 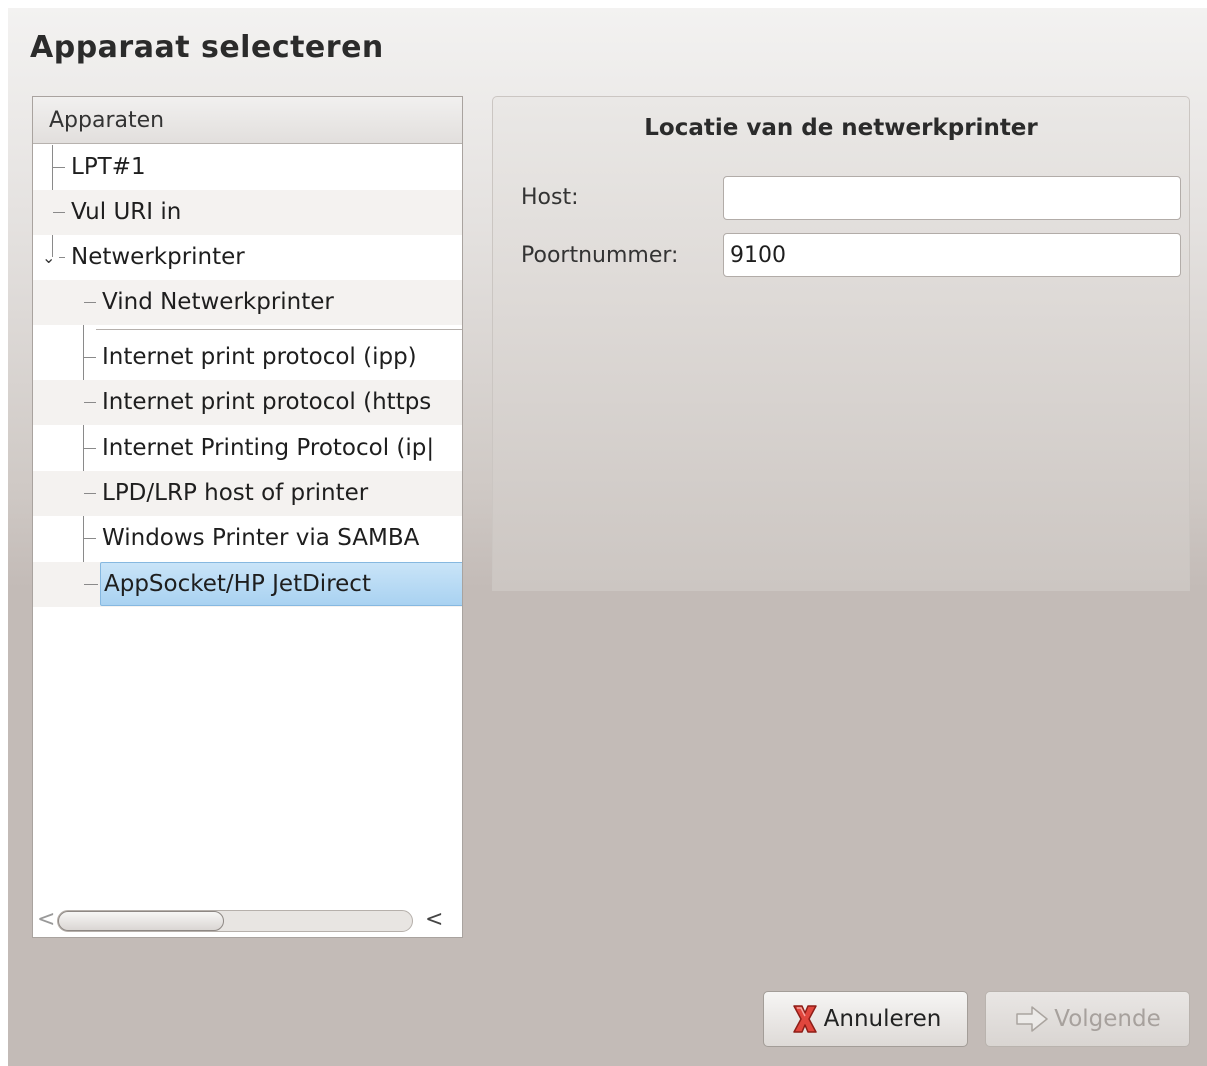 What do you see at coordinates (1032, 1019) in the screenshot?
I see `right-arrow-icon` at bounding box center [1032, 1019].